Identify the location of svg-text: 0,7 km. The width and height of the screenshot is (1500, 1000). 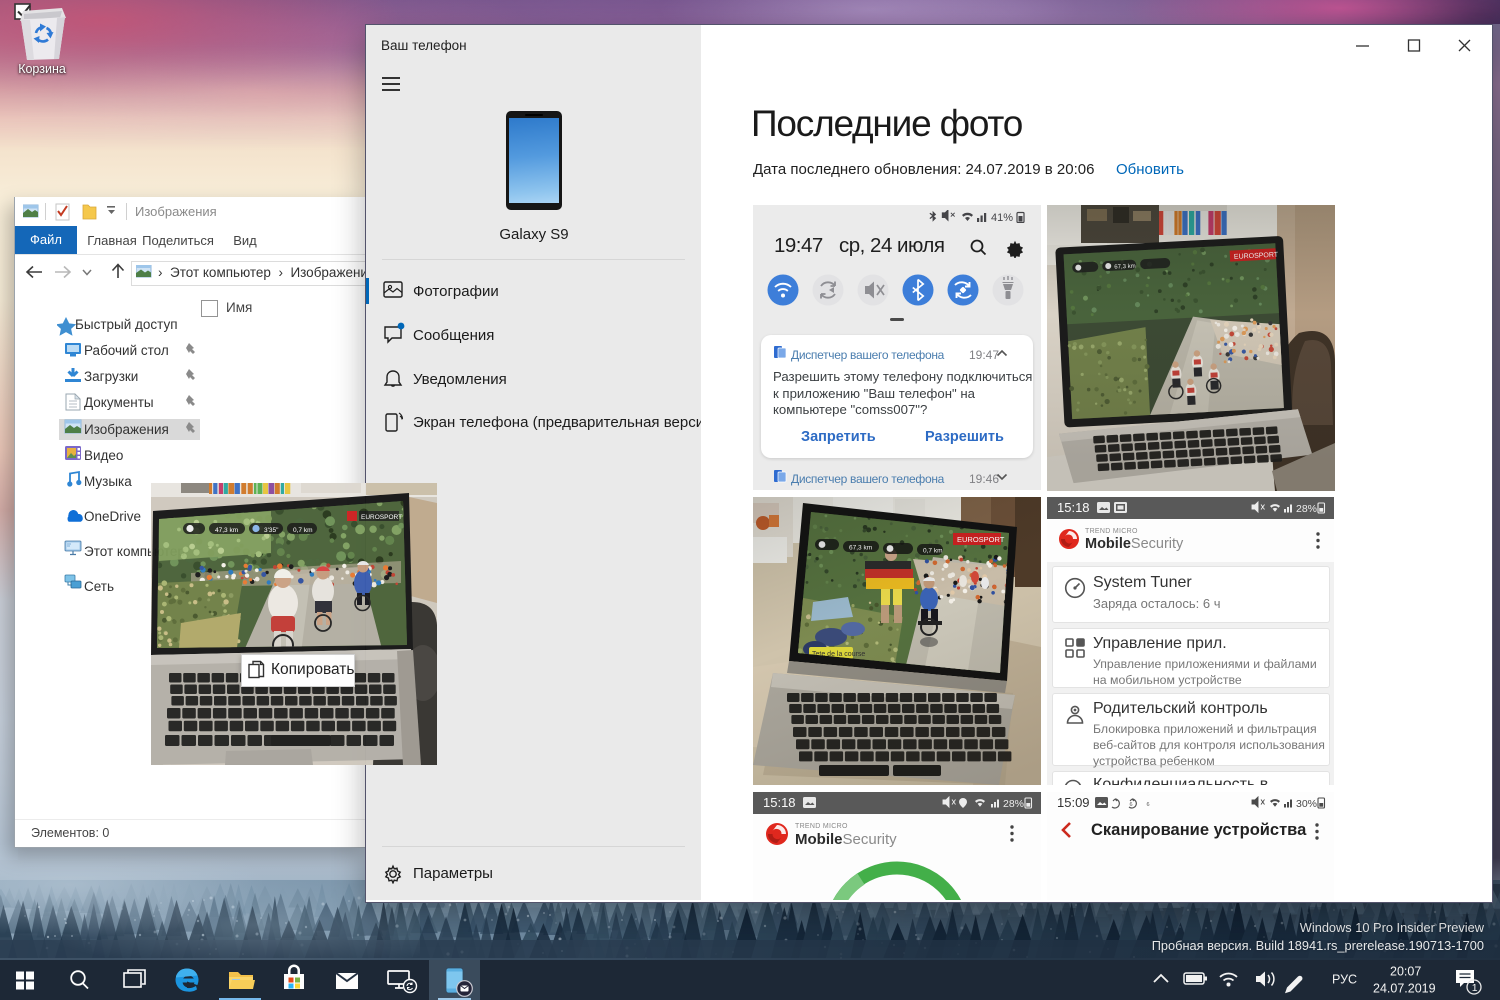
(303, 530).